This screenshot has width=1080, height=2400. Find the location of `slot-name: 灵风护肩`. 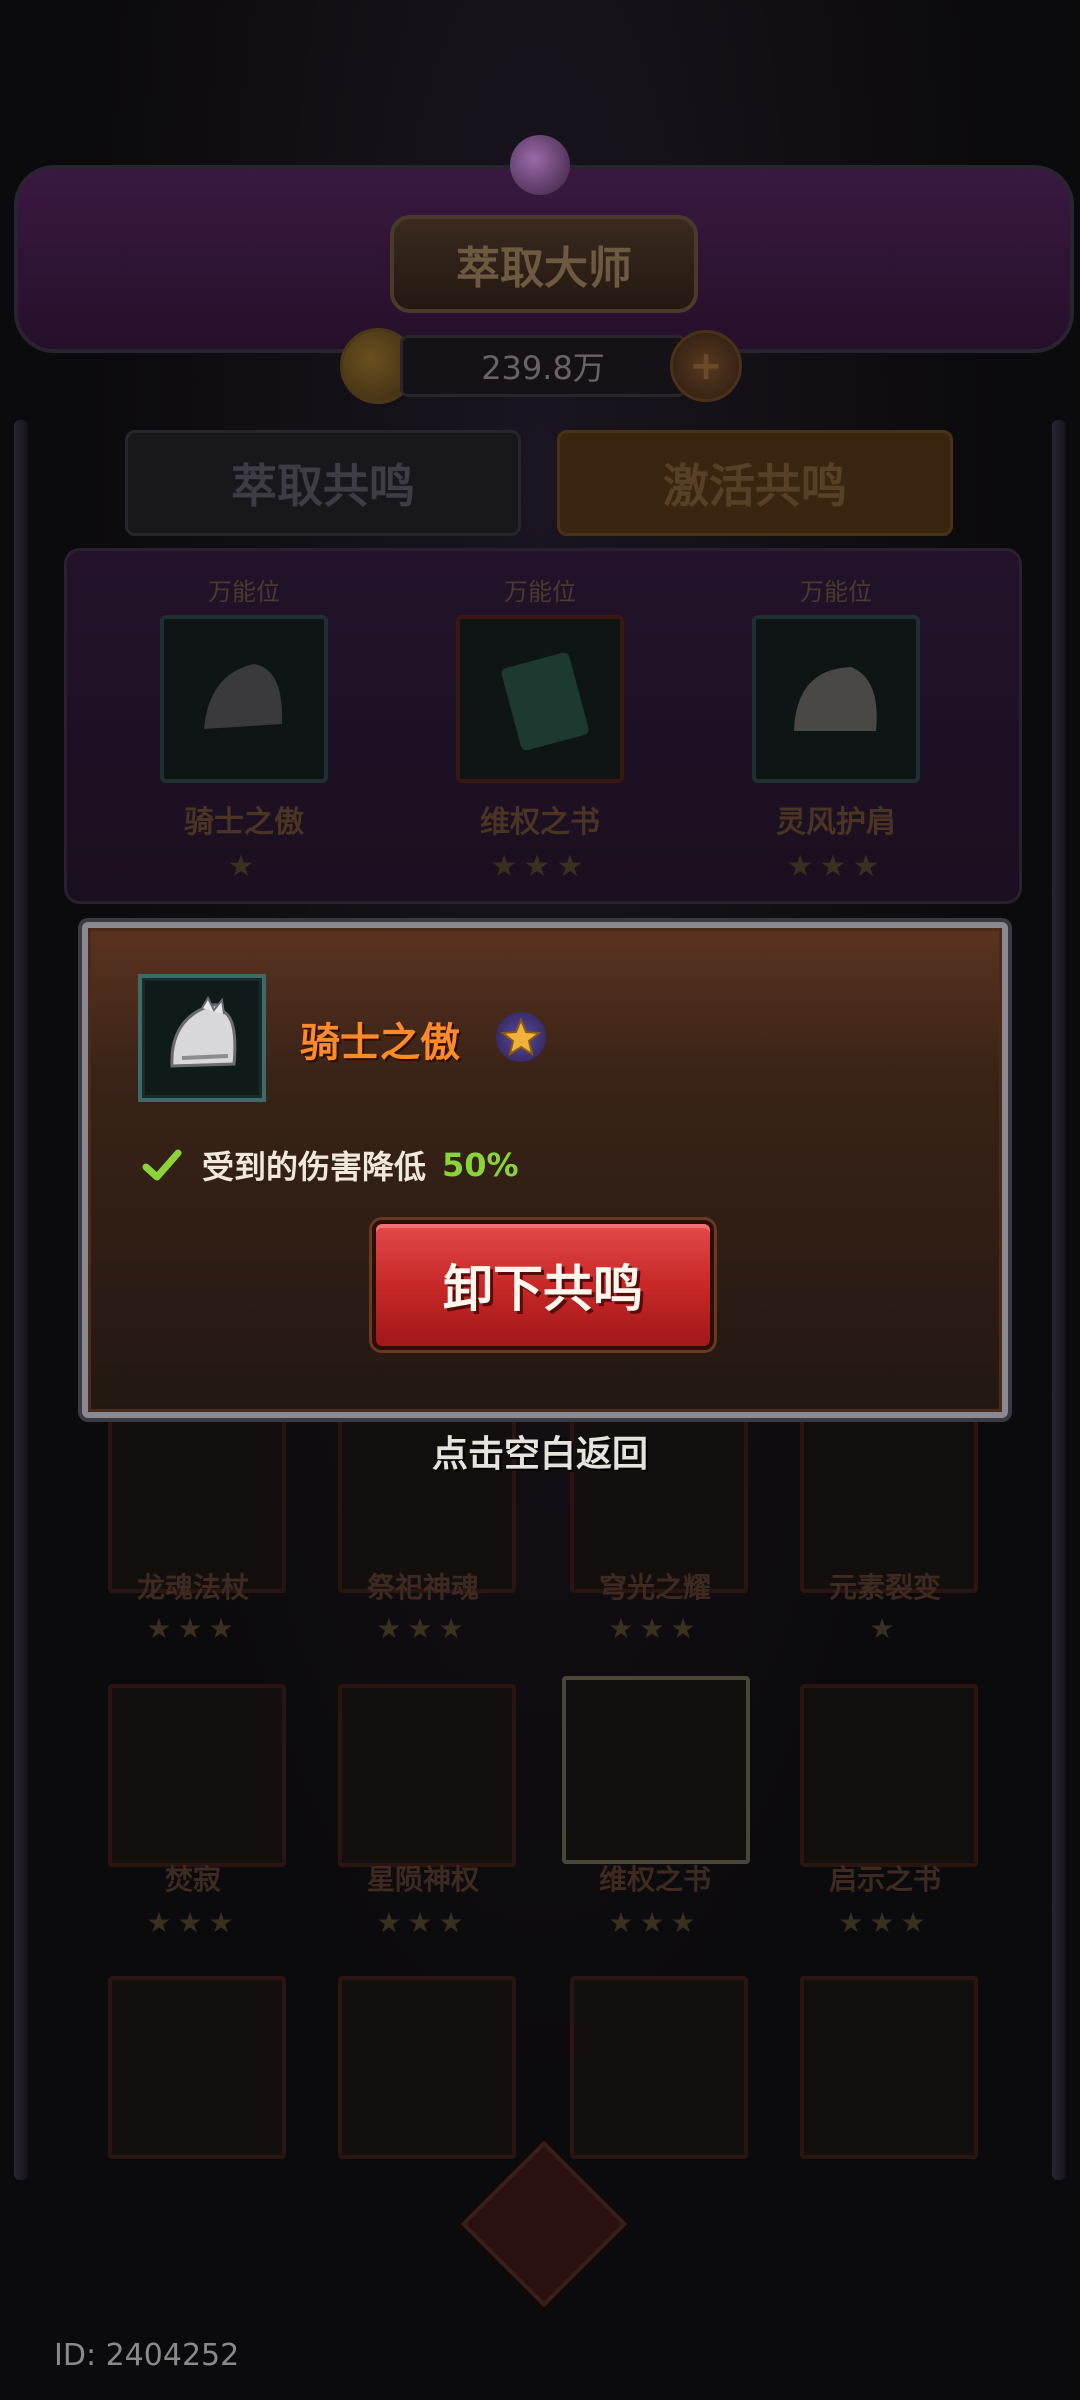

slot-name: 灵风护肩 is located at coordinates (836, 822).